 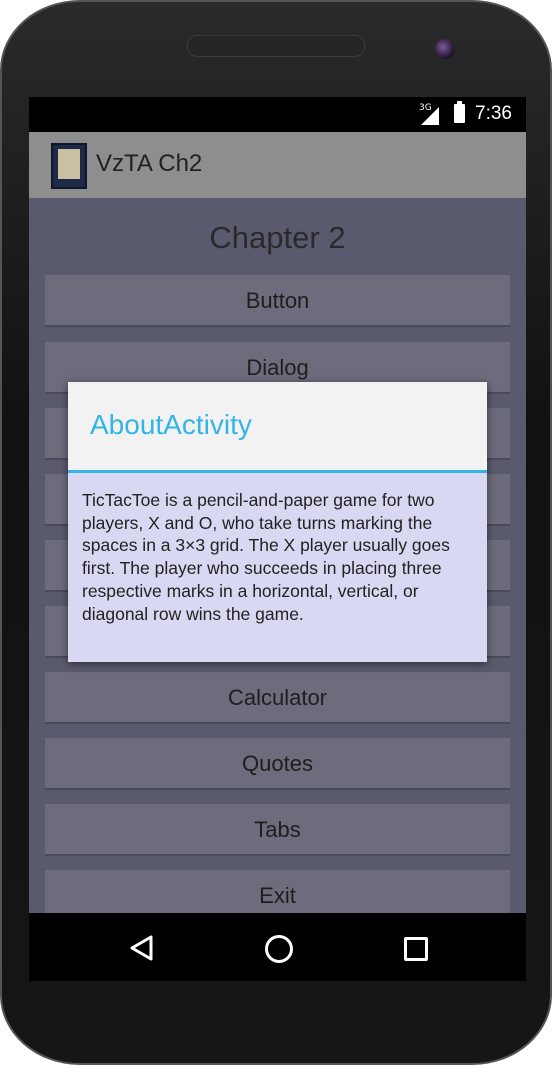 I want to click on recents-square-icon, so click(x=416, y=949).